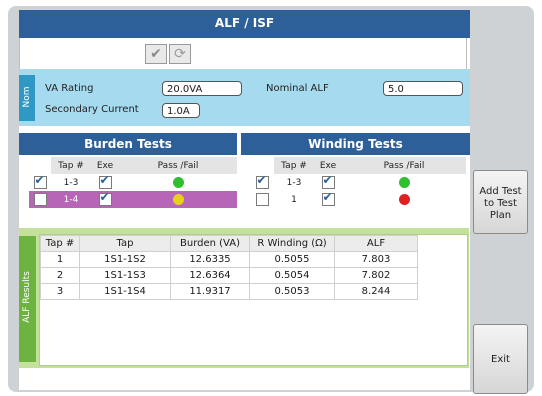  What do you see at coordinates (355, 144) in the screenshot?
I see `winding-tests-title: Winding Tests` at bounding box center [355, 144].